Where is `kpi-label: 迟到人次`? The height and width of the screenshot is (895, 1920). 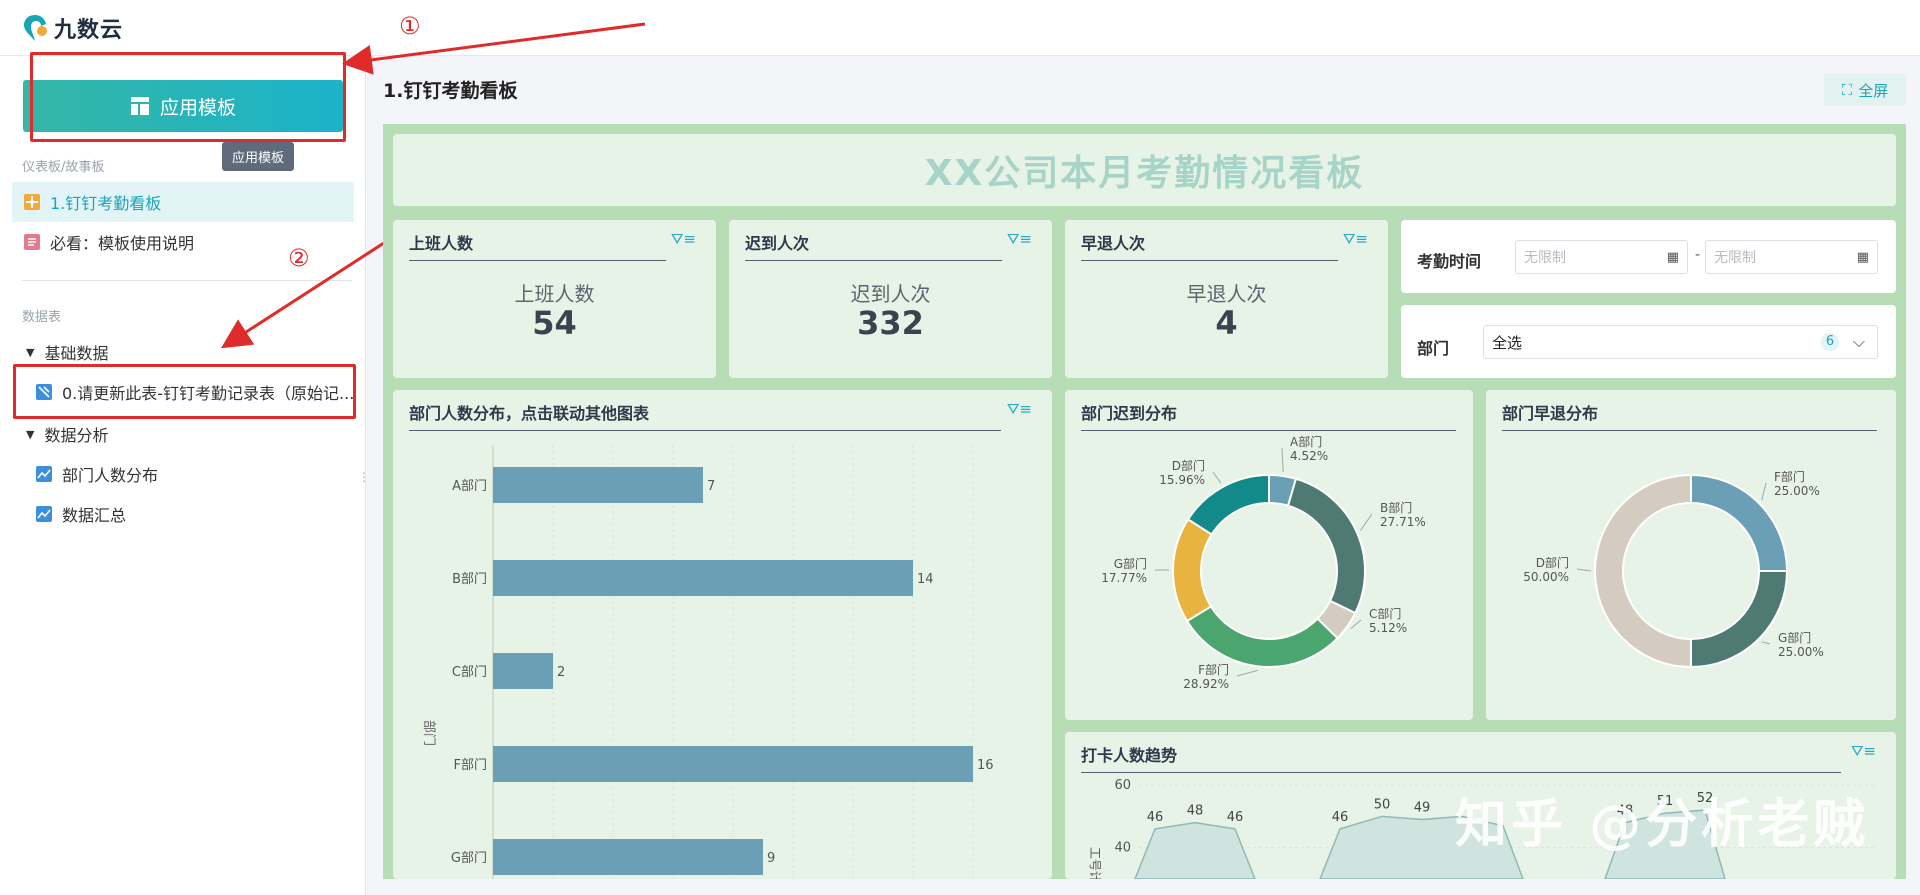
kpi-label: 迟到人次 is located at coordinates (890, 294).